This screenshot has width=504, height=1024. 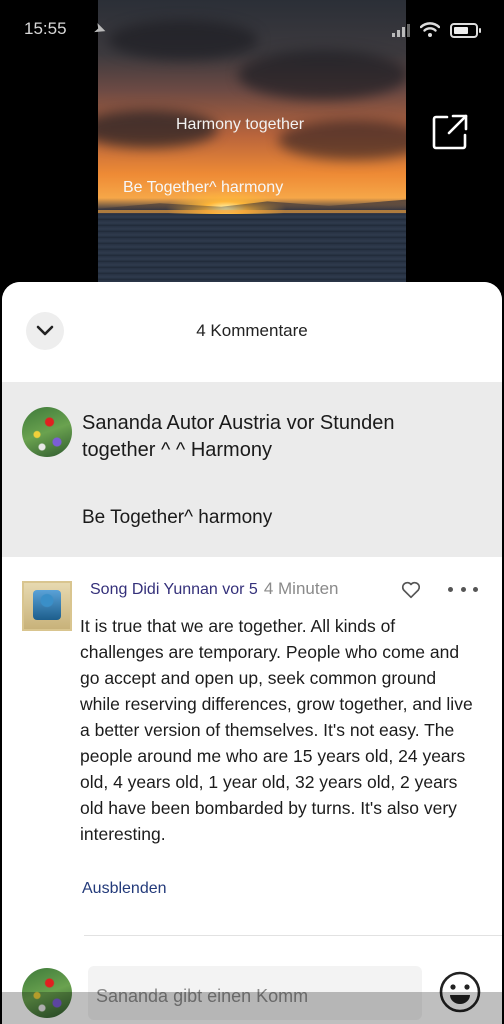 I want to click on signal-icon, so click(x=401, y=30).